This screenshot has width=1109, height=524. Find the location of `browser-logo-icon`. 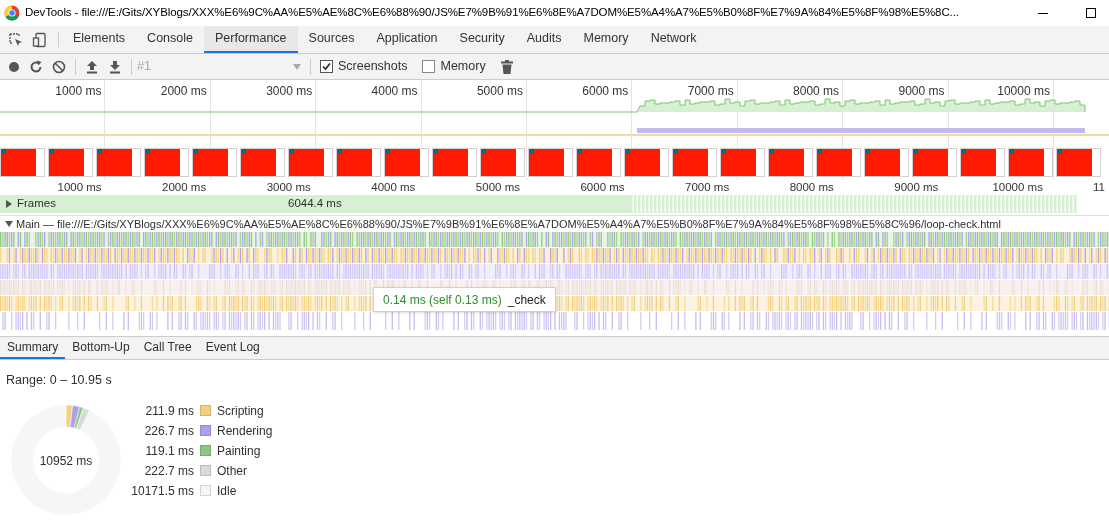

browser-logo-icon is located at coordinates (12, 13).